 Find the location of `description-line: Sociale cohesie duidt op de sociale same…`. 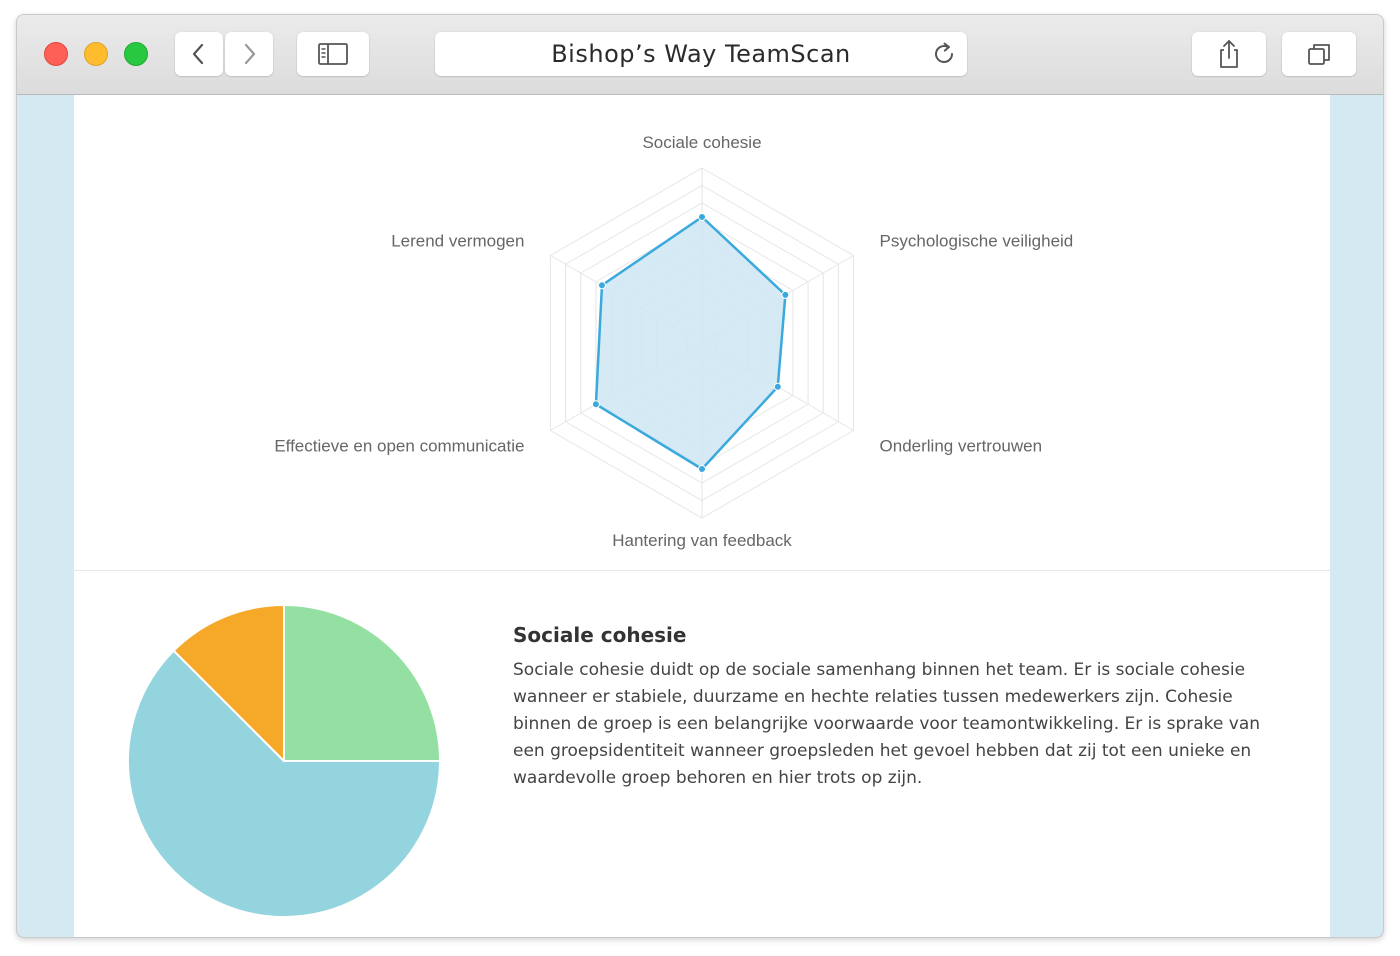

description-line: Sociale cohesie duidt op de sociale same… is located at coordinates (879, 670).